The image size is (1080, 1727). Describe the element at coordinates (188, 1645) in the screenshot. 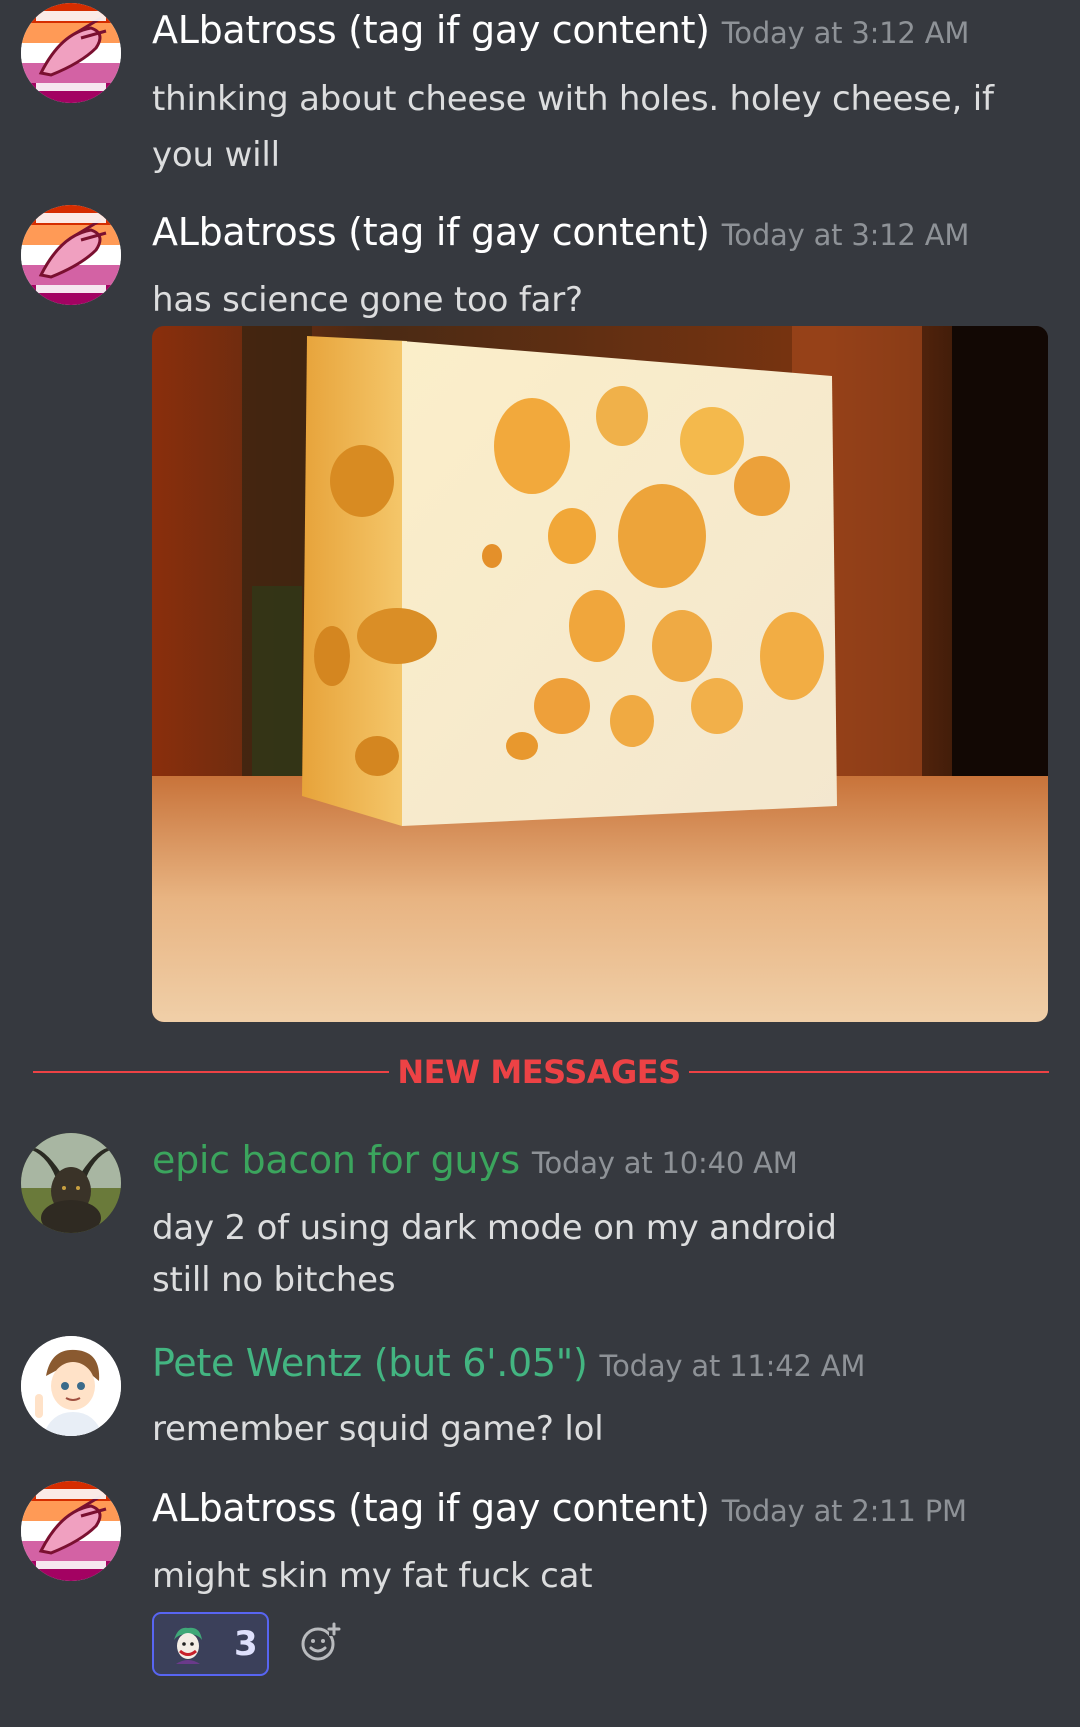

I see `joker-emoji-icon` at that location.